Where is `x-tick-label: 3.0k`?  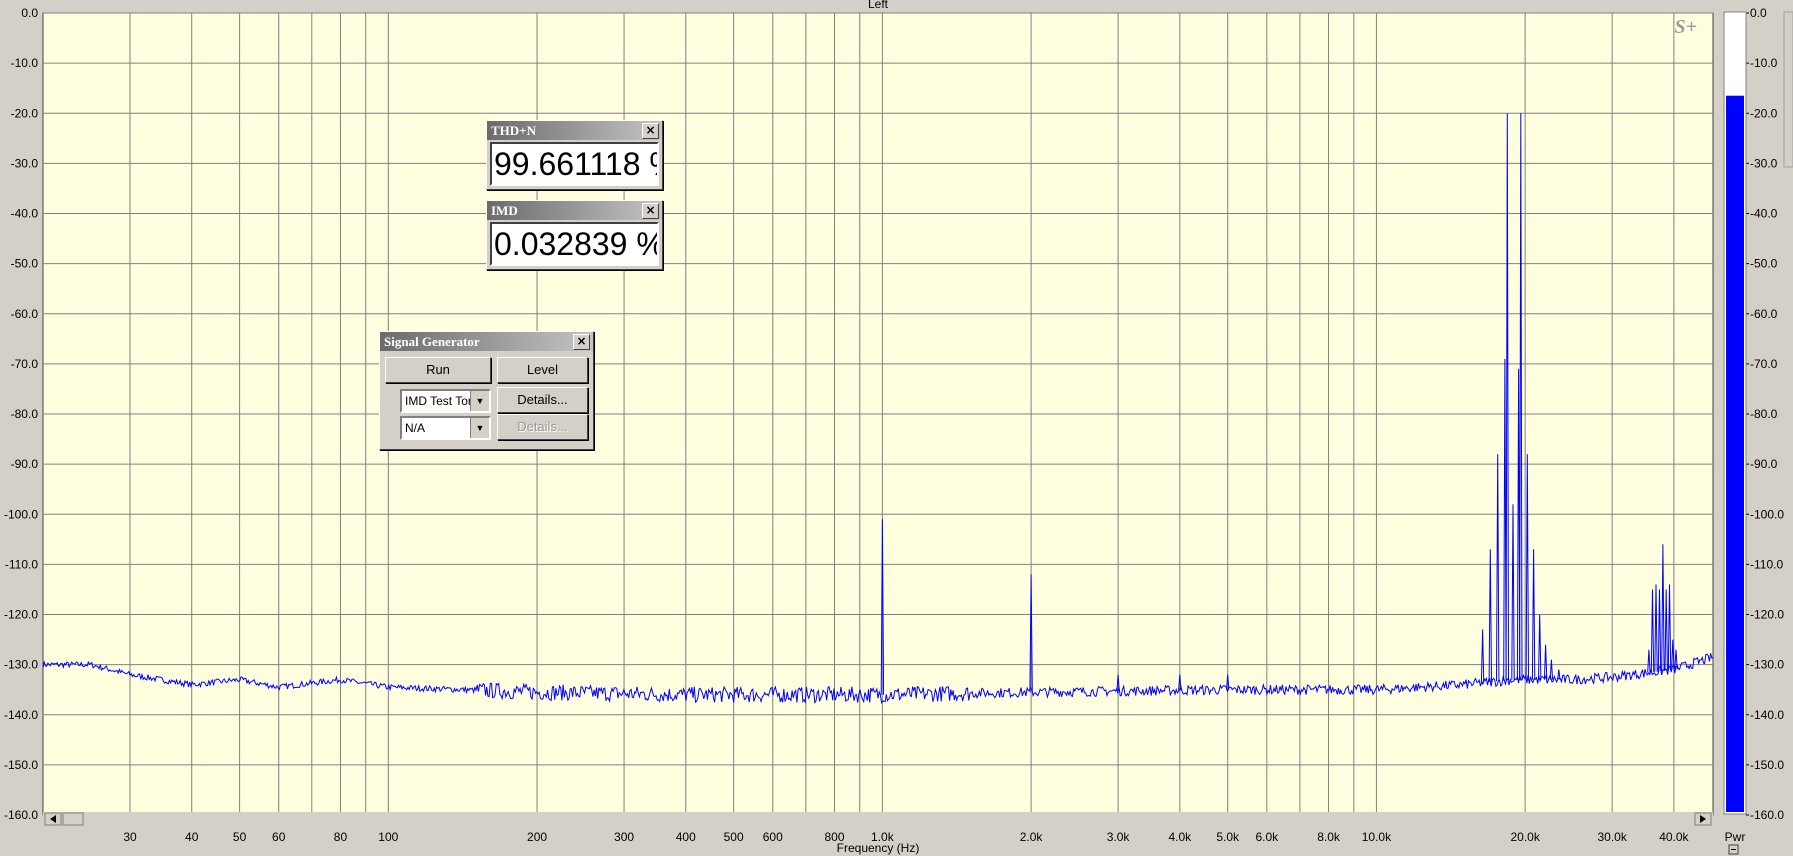
x-tick-label: 3.0k is located at coordinates (1119, 837).